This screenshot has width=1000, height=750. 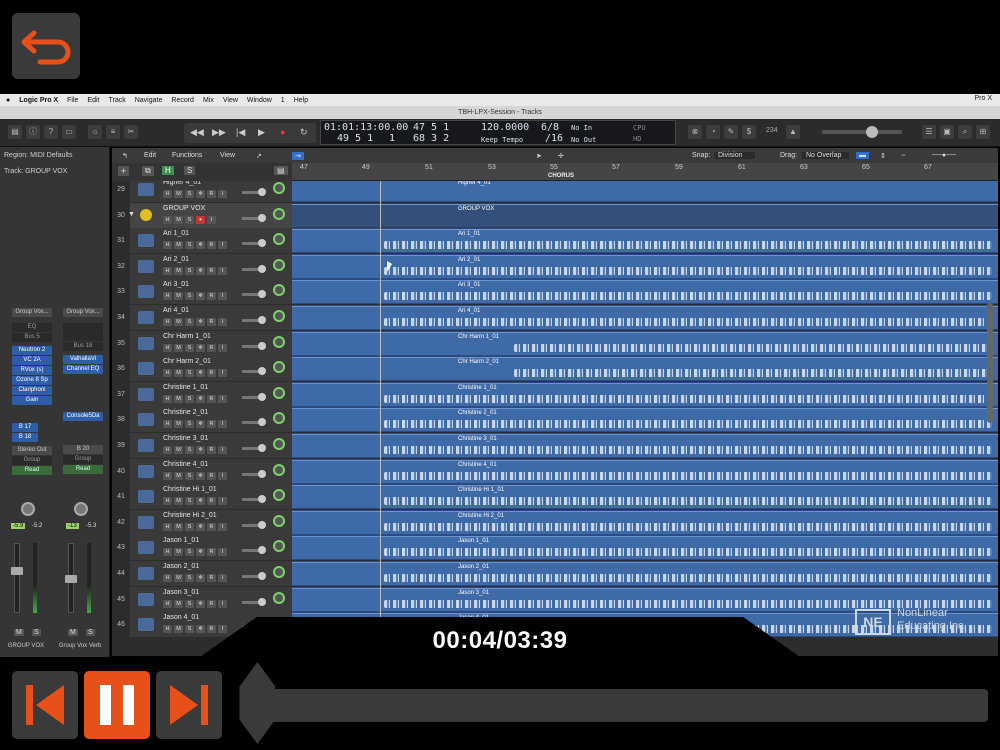 I want to click on back-icon: ↰, so click(x=125, y=156).